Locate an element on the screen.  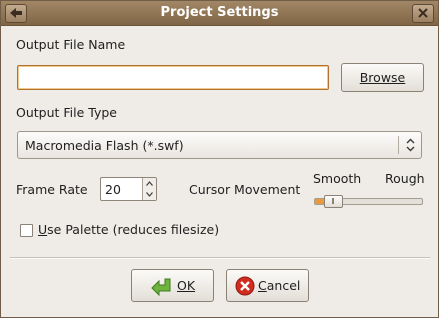
close-window-button is located at coordinates (423, 13).